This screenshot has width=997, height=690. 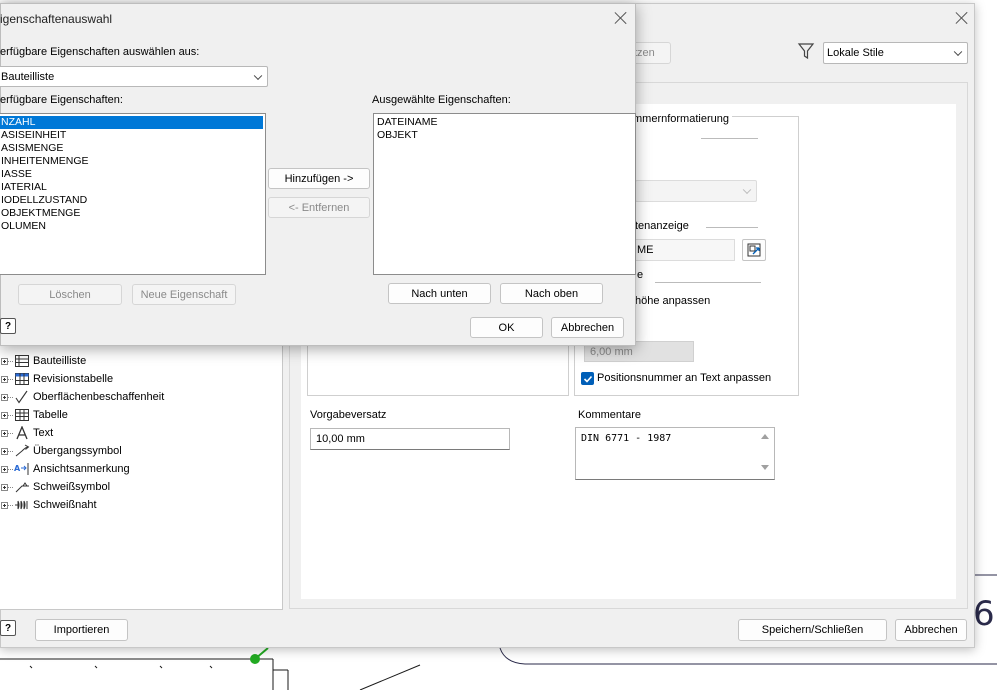 What do you see at coordinates (685, 250) in the screenshot?
I see `property-display-field: ME` at bounding box center [685, 250].